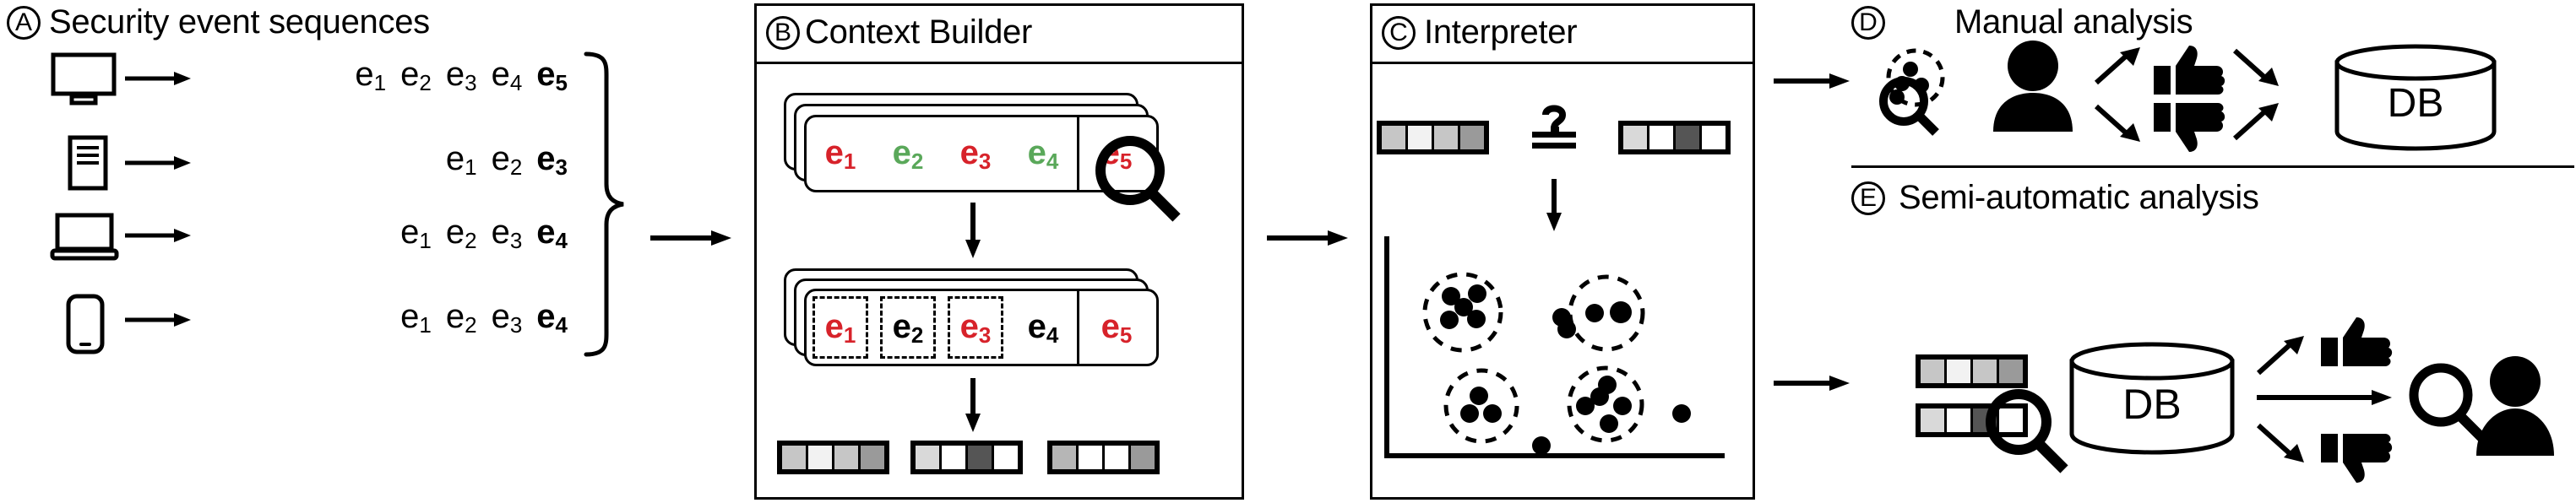 Image resolution: width=2576 pixels, height=503 pixels. Describe the element at coordinates (908, 153) in the screenshot. I see `event-token-b2: e2` at that location.